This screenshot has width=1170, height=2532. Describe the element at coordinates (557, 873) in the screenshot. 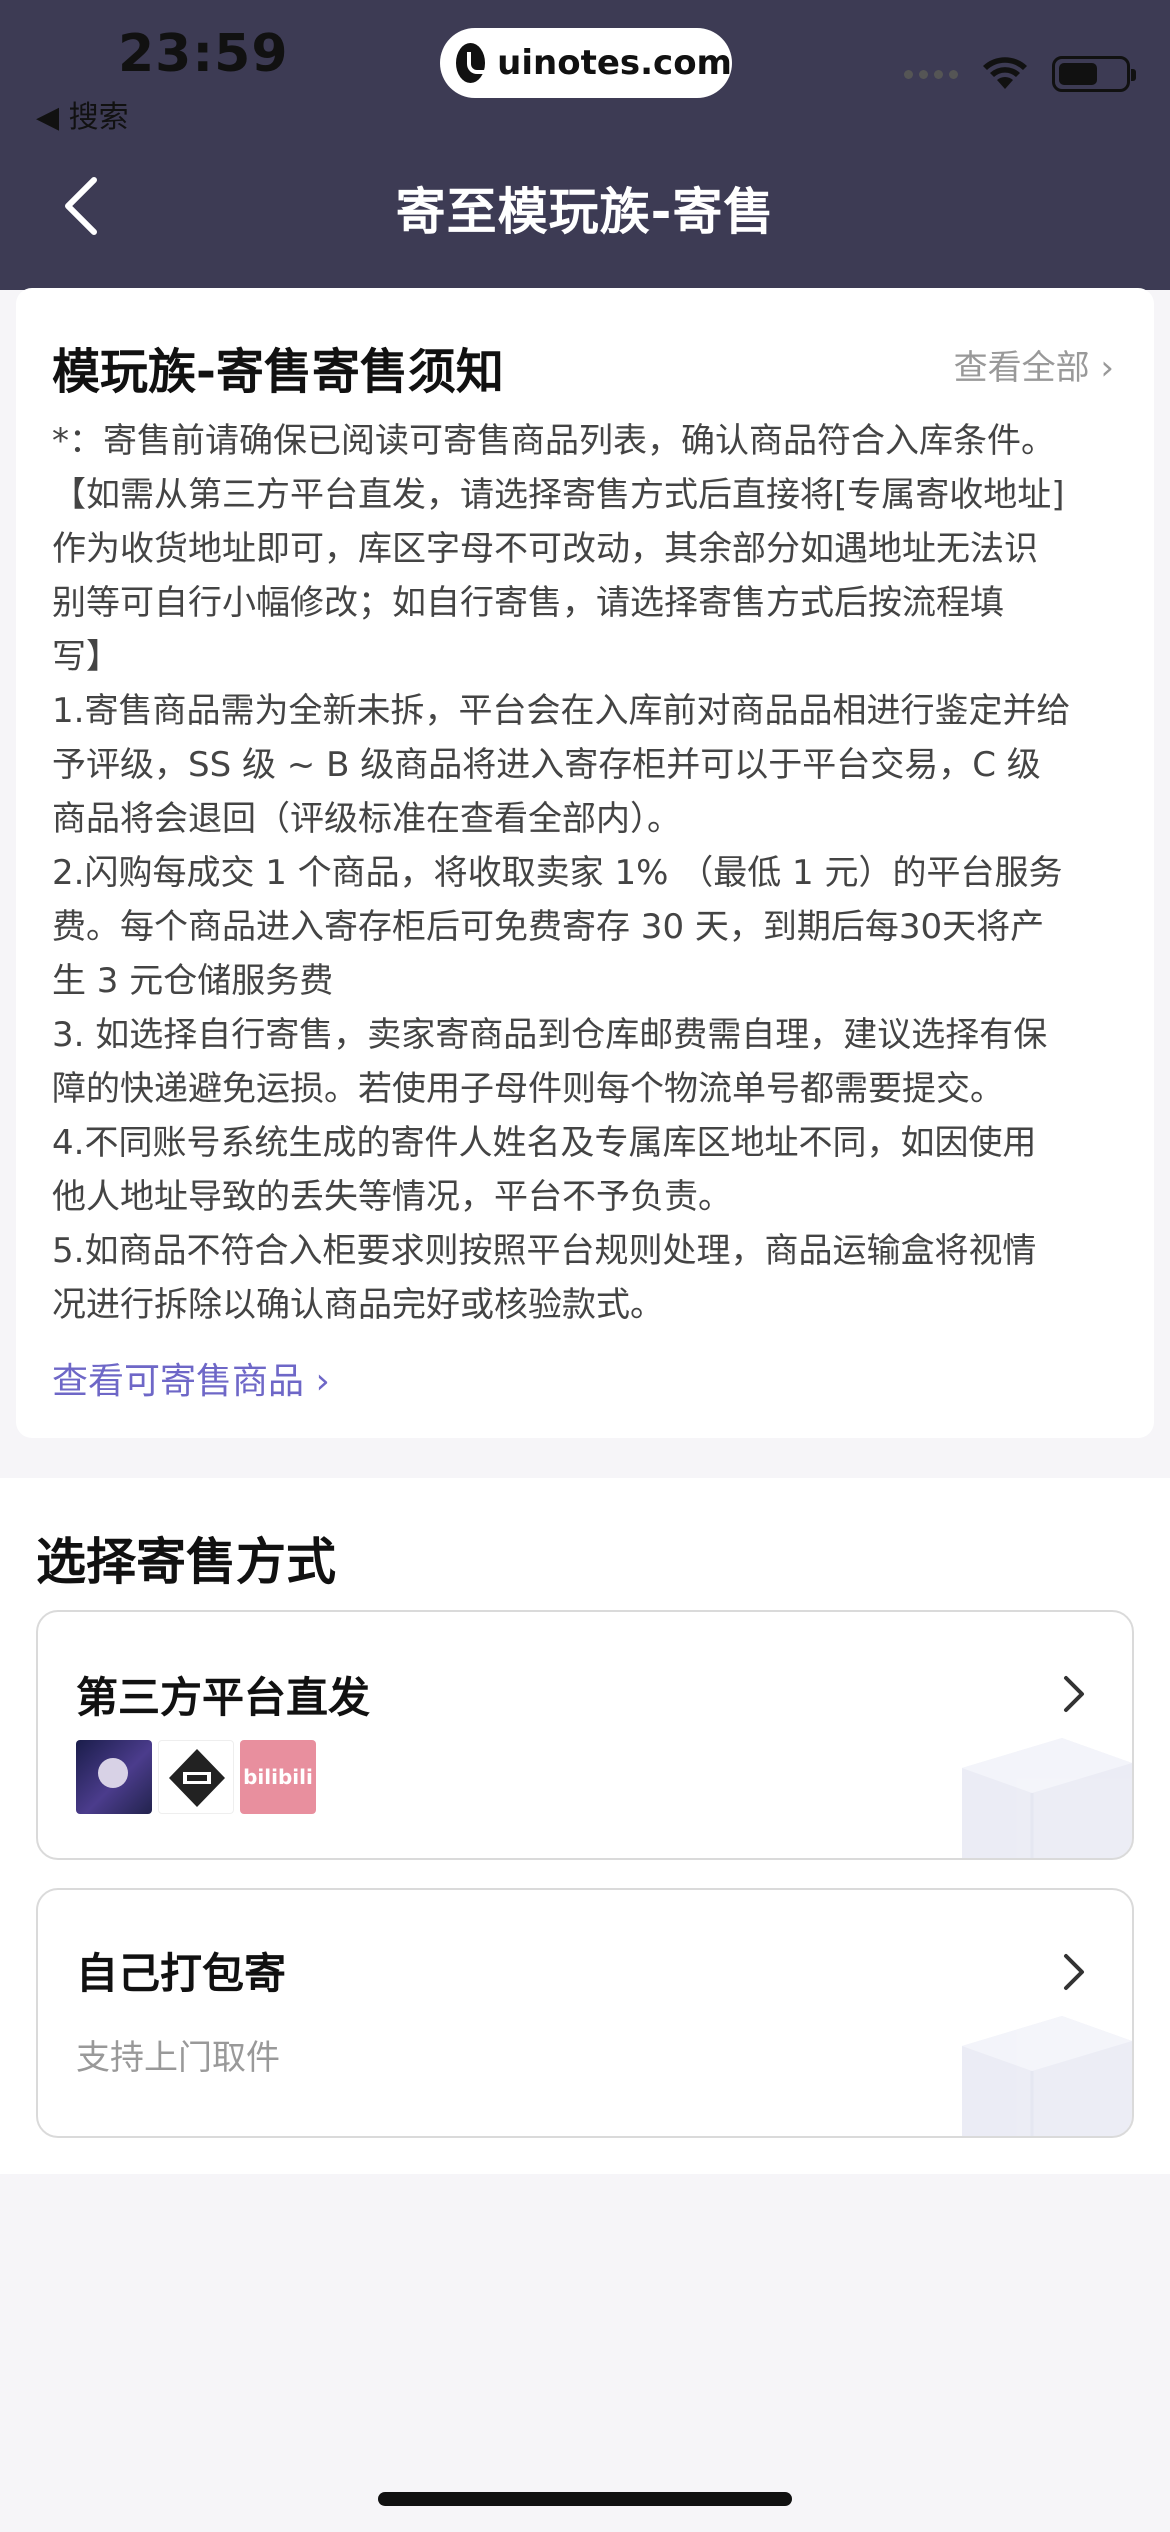

I see `notice-line: 2.闪购每成交 1 个商品，将收取卖家 1% （最低 1 元）的平台服务` at that location.